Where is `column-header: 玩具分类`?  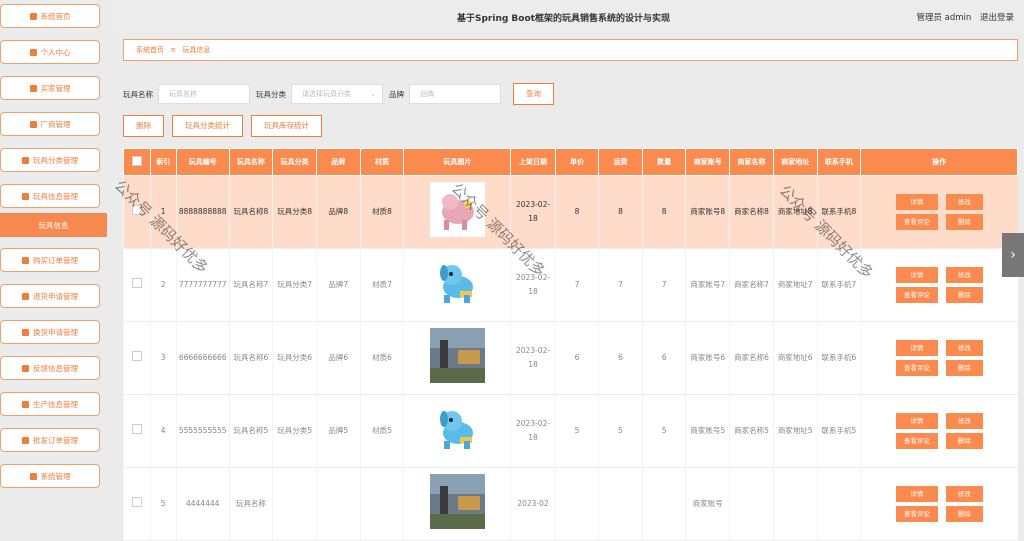 column-header: 玩具分类 is located at coordinates (294, 162).